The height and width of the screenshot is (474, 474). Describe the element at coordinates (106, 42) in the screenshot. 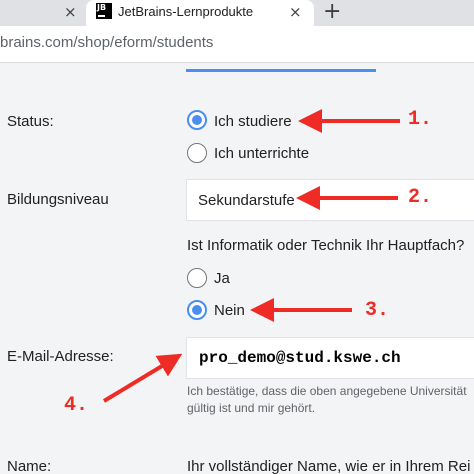

I see `url-text: brains.com/shop/eform/students` at that location.